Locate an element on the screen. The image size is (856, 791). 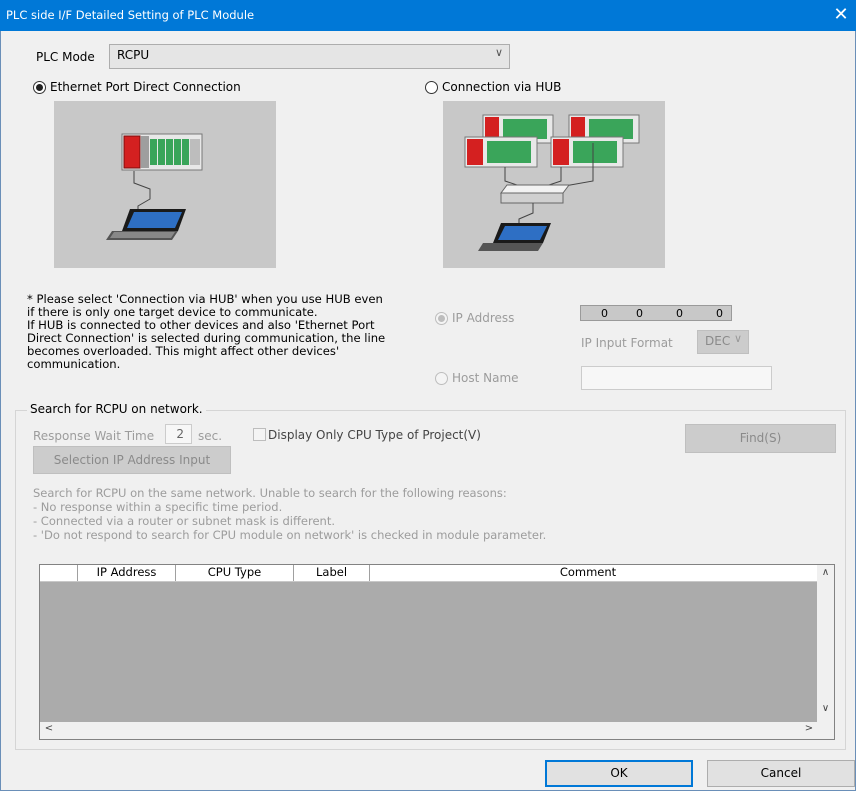
scroll-left-icon: < is located at coordinates (49, 728).